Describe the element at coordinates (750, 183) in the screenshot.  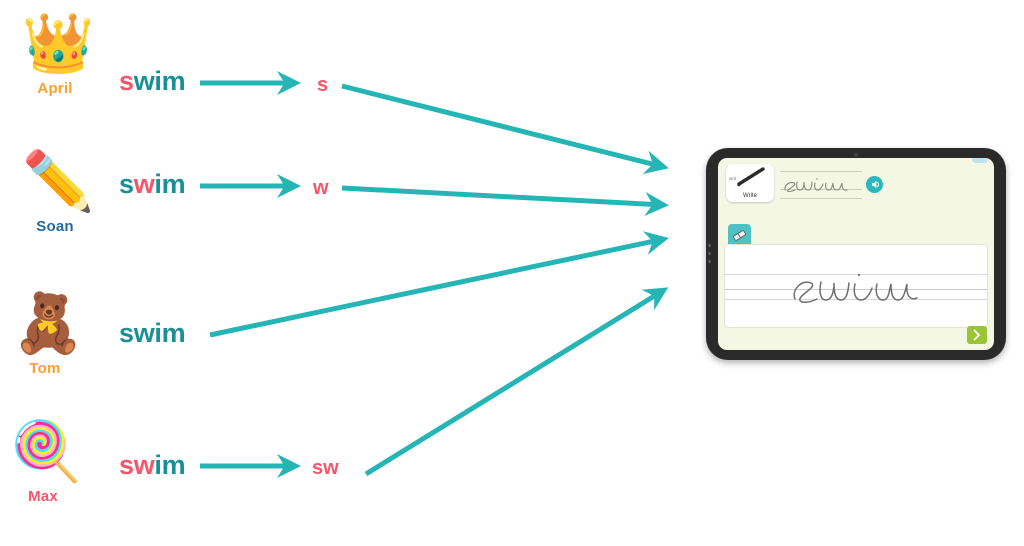
I see `write-tool-button: writ Write` at that location.